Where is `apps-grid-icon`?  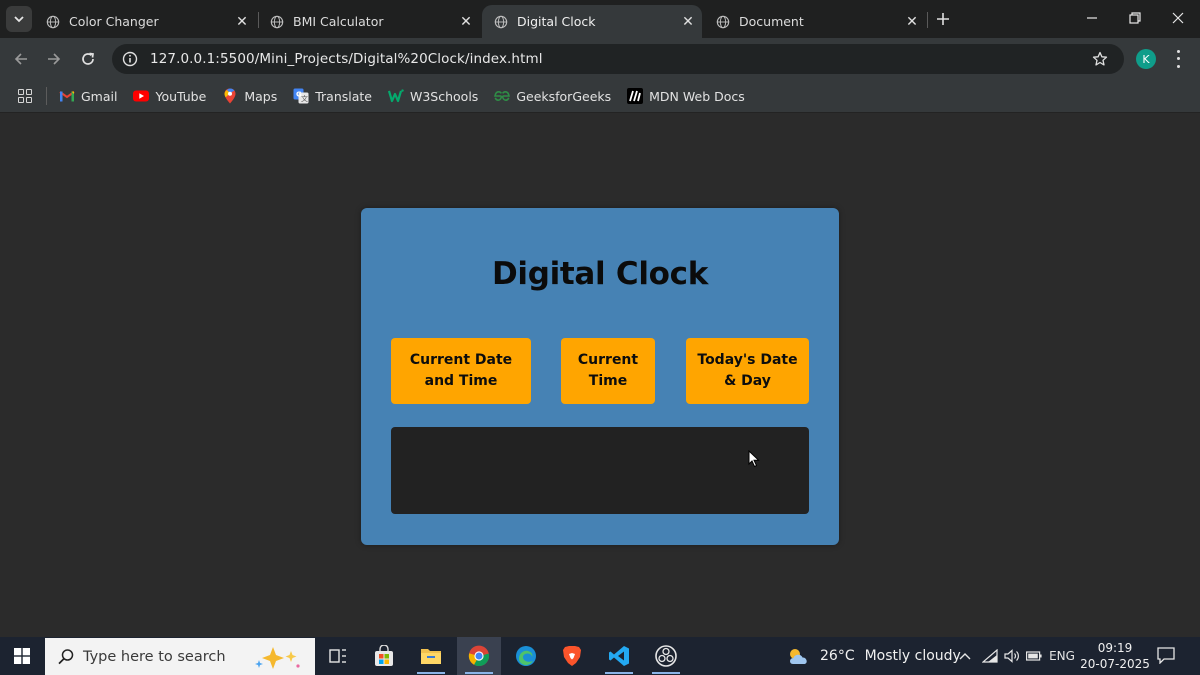
apps-grid-icon is located at coordinates (25, 96).